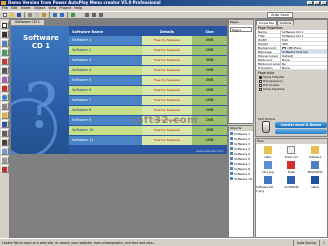  What do you see at coordinates (4, 169) in the screenshot?
I see `exit-tool` at bounding box center [4, 169].